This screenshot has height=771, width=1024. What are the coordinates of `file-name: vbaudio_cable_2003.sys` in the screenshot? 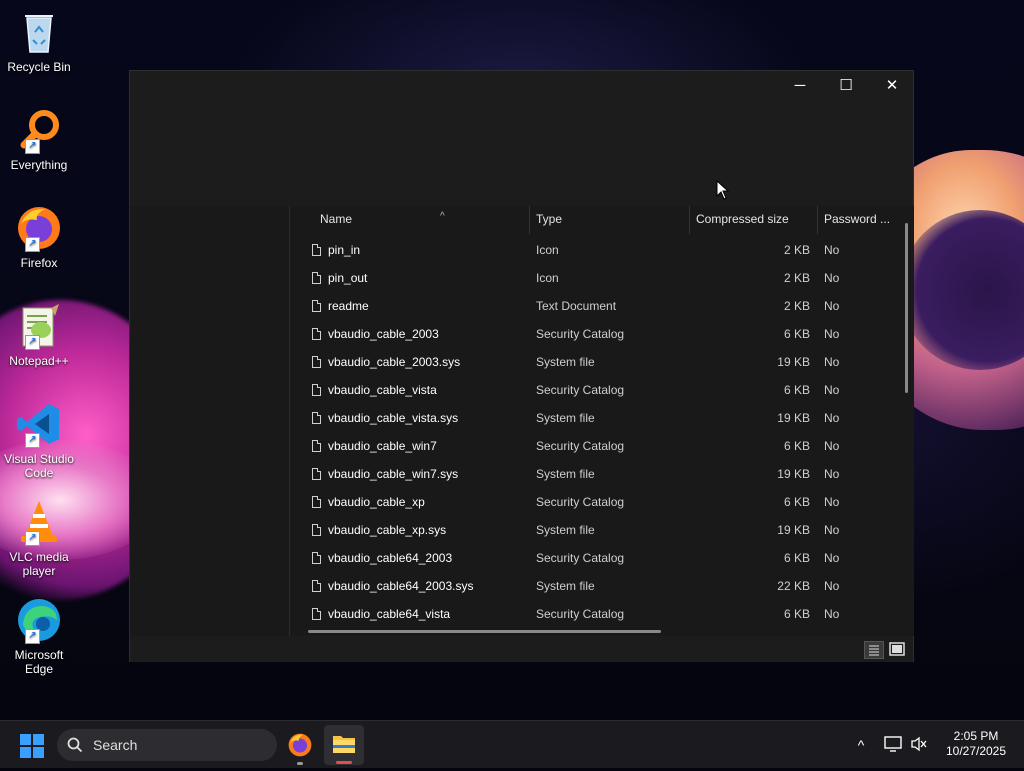 It's located at (394, 362).